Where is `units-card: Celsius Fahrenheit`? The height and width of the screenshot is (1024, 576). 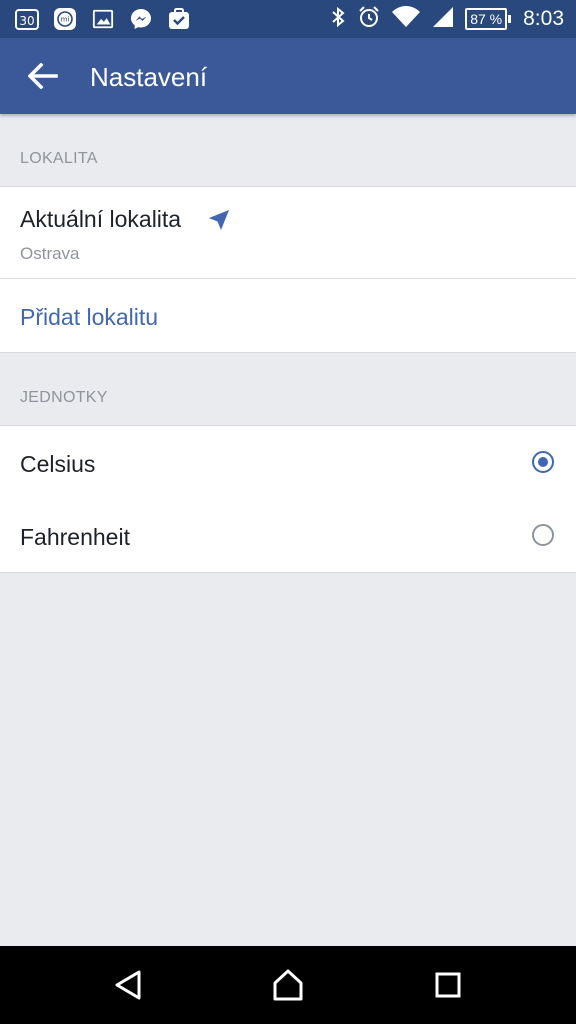
units-card: Celsius Fahrenheit is located at coordinates (288, 499).